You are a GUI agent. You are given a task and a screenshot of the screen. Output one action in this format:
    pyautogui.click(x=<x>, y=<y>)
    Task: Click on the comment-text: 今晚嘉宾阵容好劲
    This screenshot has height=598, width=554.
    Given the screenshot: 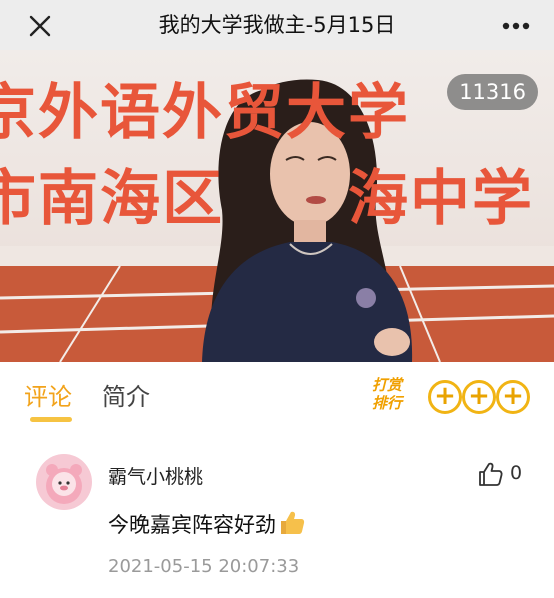 What is the action you would take?
    pyautogui.click(x=207, y=523)
    